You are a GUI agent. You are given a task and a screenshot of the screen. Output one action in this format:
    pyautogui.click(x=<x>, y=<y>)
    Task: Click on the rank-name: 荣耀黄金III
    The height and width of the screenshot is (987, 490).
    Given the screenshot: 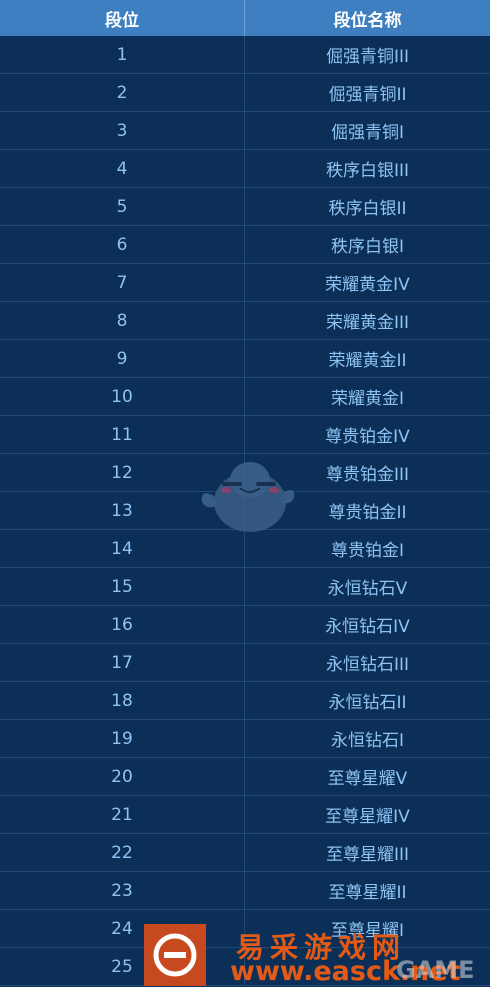 What is the action you would take?
    pyautogui.click(x=367, y=323)
    